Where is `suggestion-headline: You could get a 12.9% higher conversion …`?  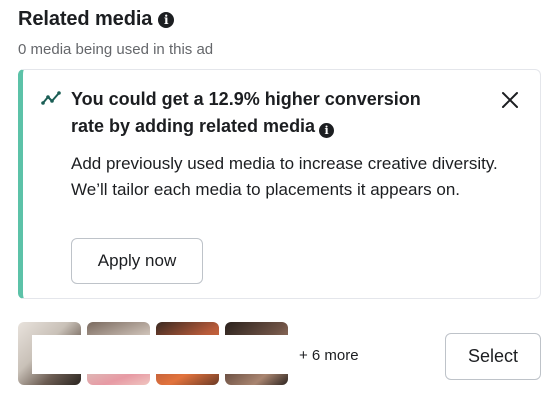
suggestion-headline: You could get a 12.9% higher conversion … is located at coordinates (261, 113).